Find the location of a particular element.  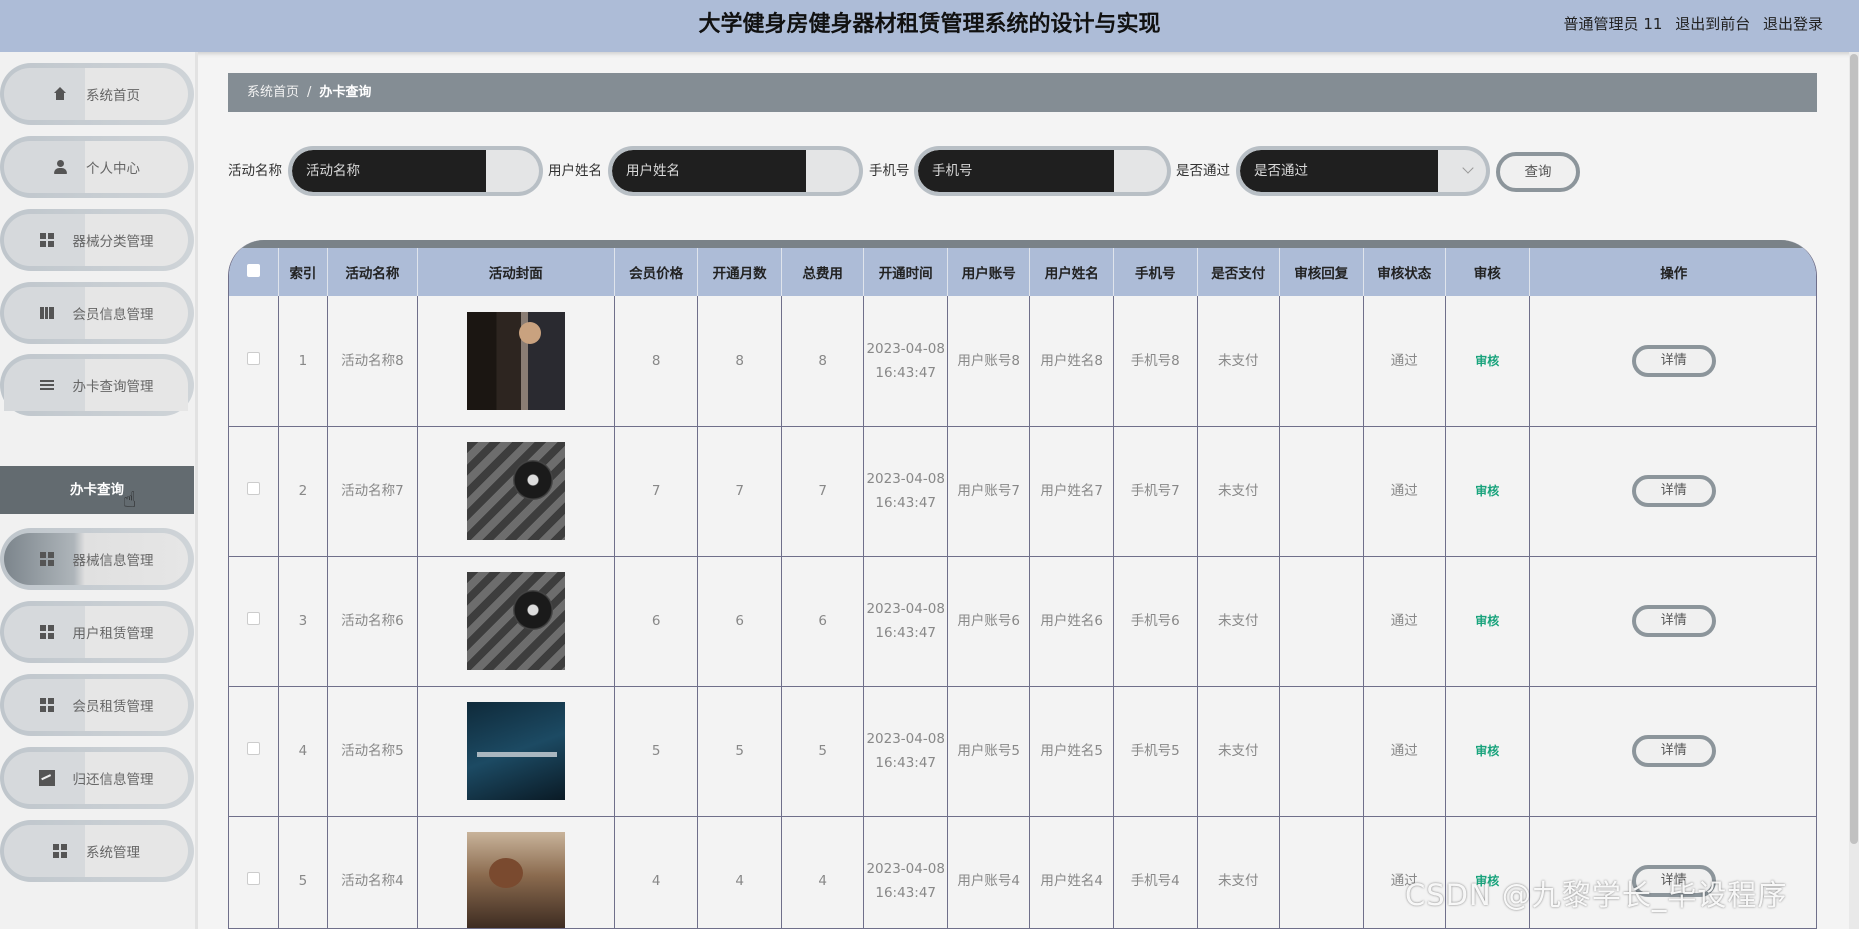

cell-total-fee: 6 is located at coordinates (823, 621).